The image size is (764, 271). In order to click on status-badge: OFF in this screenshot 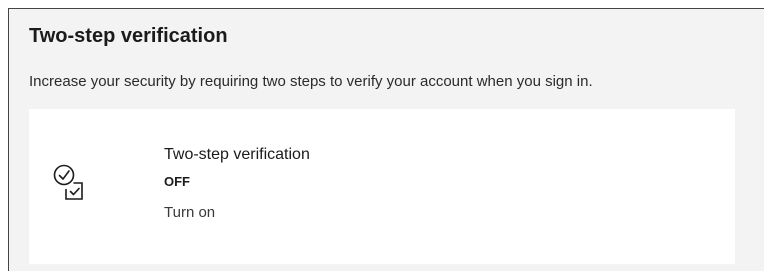, I will do `click(177, 181)`.